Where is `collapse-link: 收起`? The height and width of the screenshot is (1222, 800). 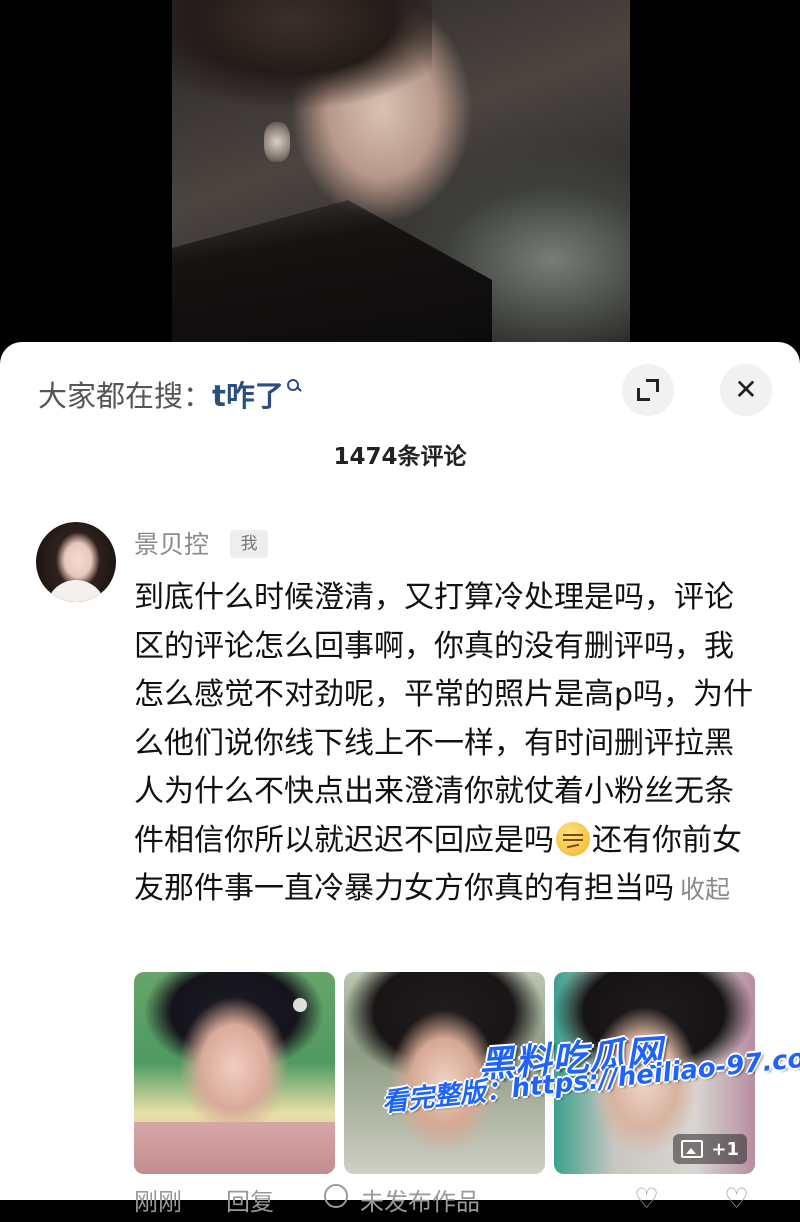 collapse-link: 收起 is located at coordinates (705, 889).